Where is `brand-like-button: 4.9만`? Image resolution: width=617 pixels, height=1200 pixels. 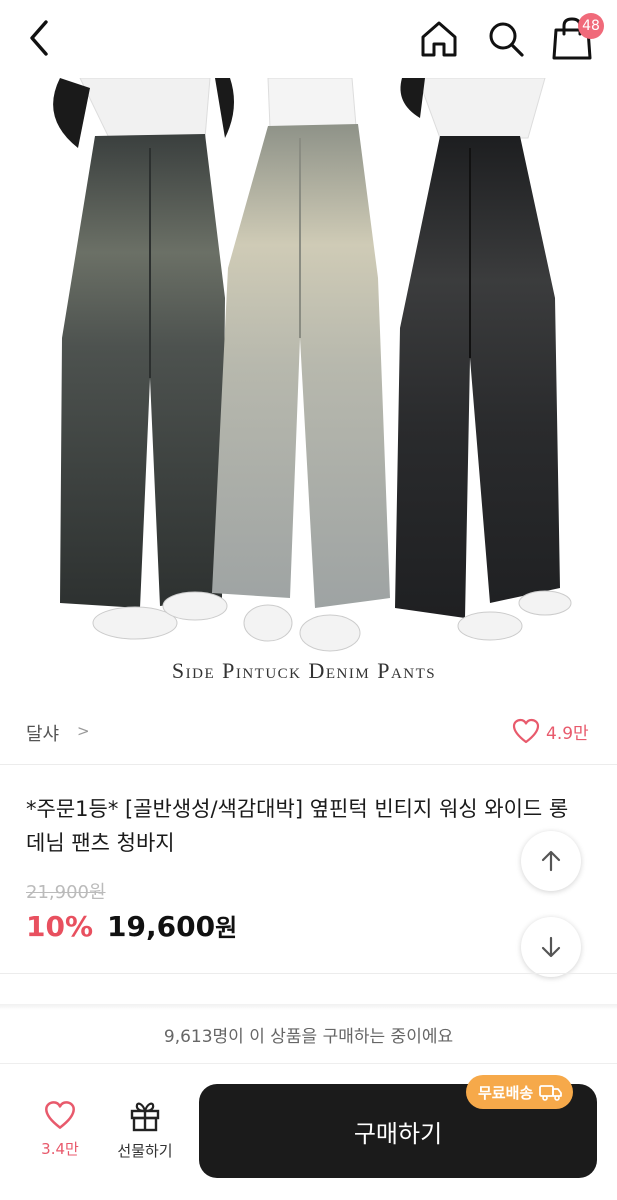 brand-like-button: 4.9만 is located at coordinates (550, 731).